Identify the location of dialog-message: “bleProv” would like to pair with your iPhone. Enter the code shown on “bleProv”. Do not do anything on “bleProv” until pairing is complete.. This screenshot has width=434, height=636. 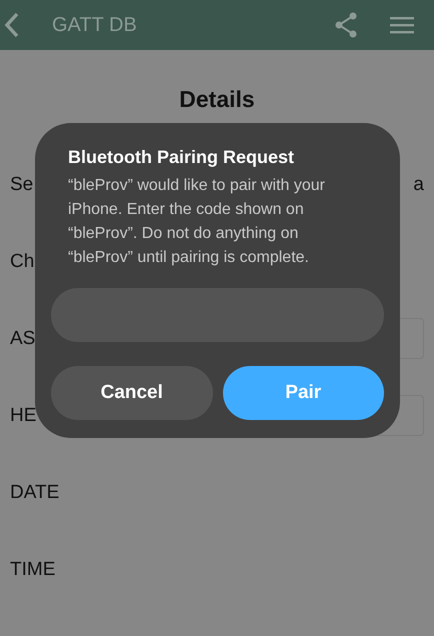
(197, 222).